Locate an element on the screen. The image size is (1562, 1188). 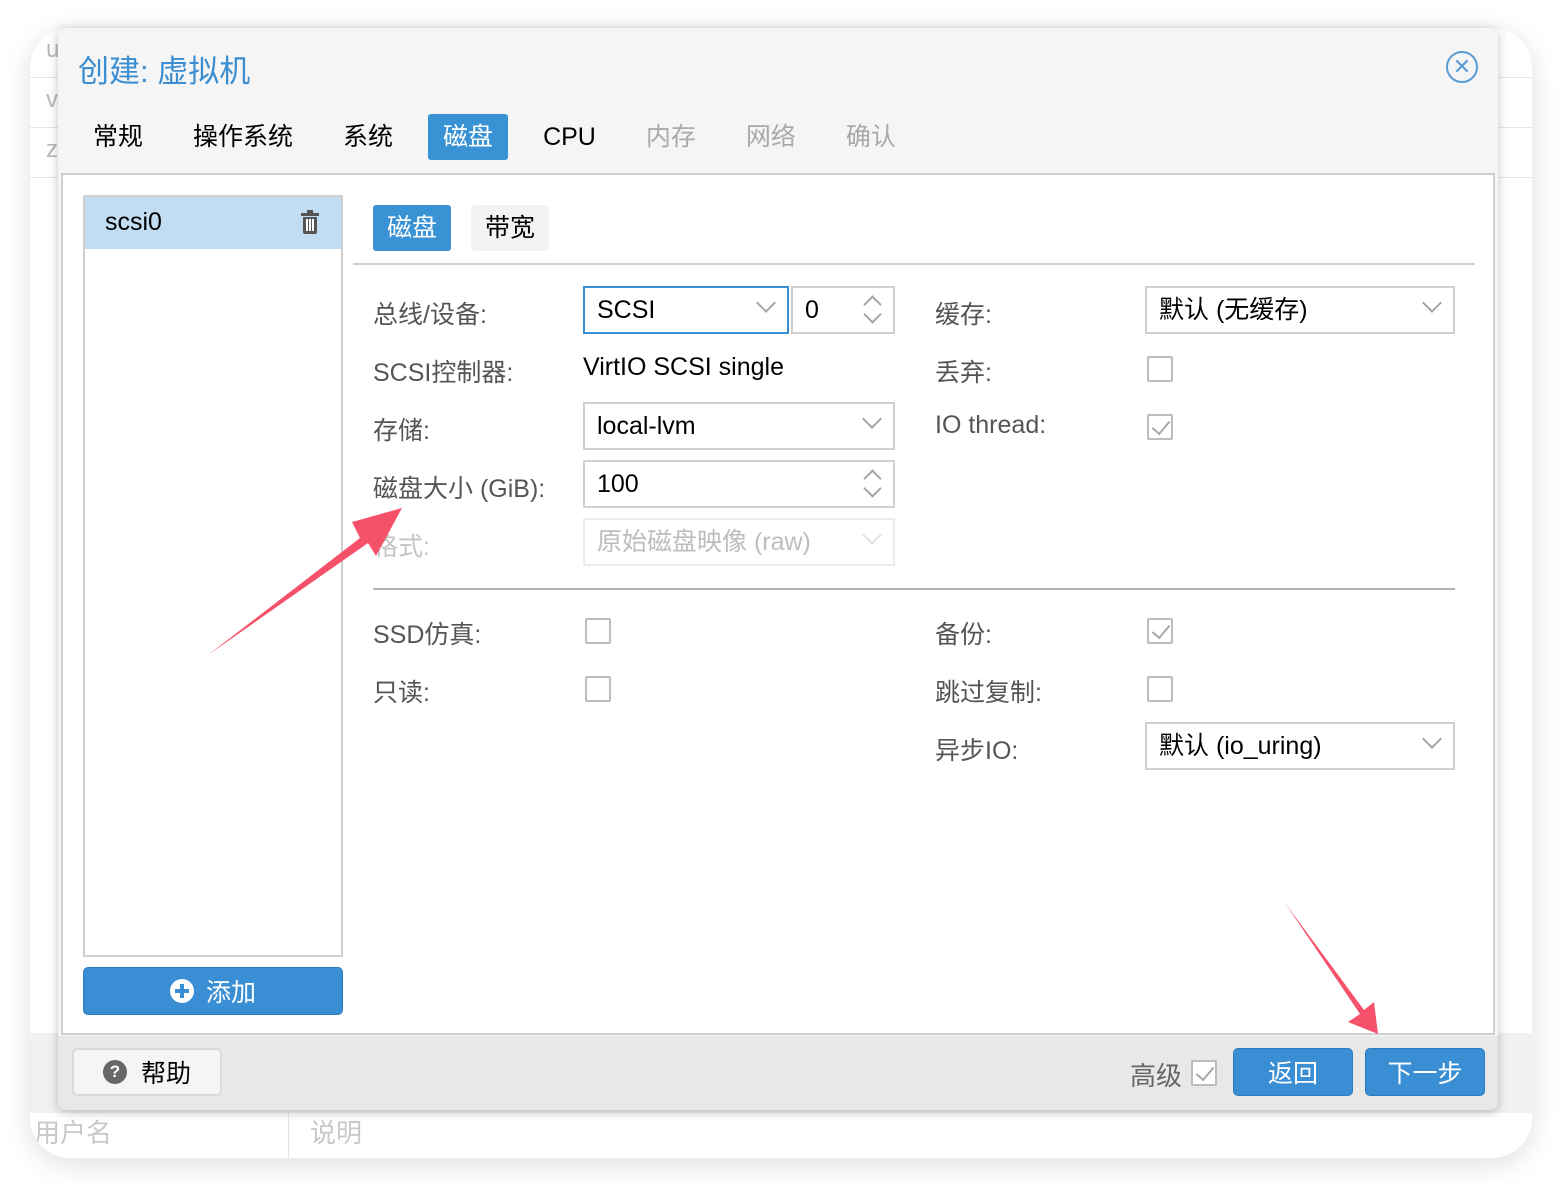
skip-replication-checkbox is located at coordinates (1160, 689).